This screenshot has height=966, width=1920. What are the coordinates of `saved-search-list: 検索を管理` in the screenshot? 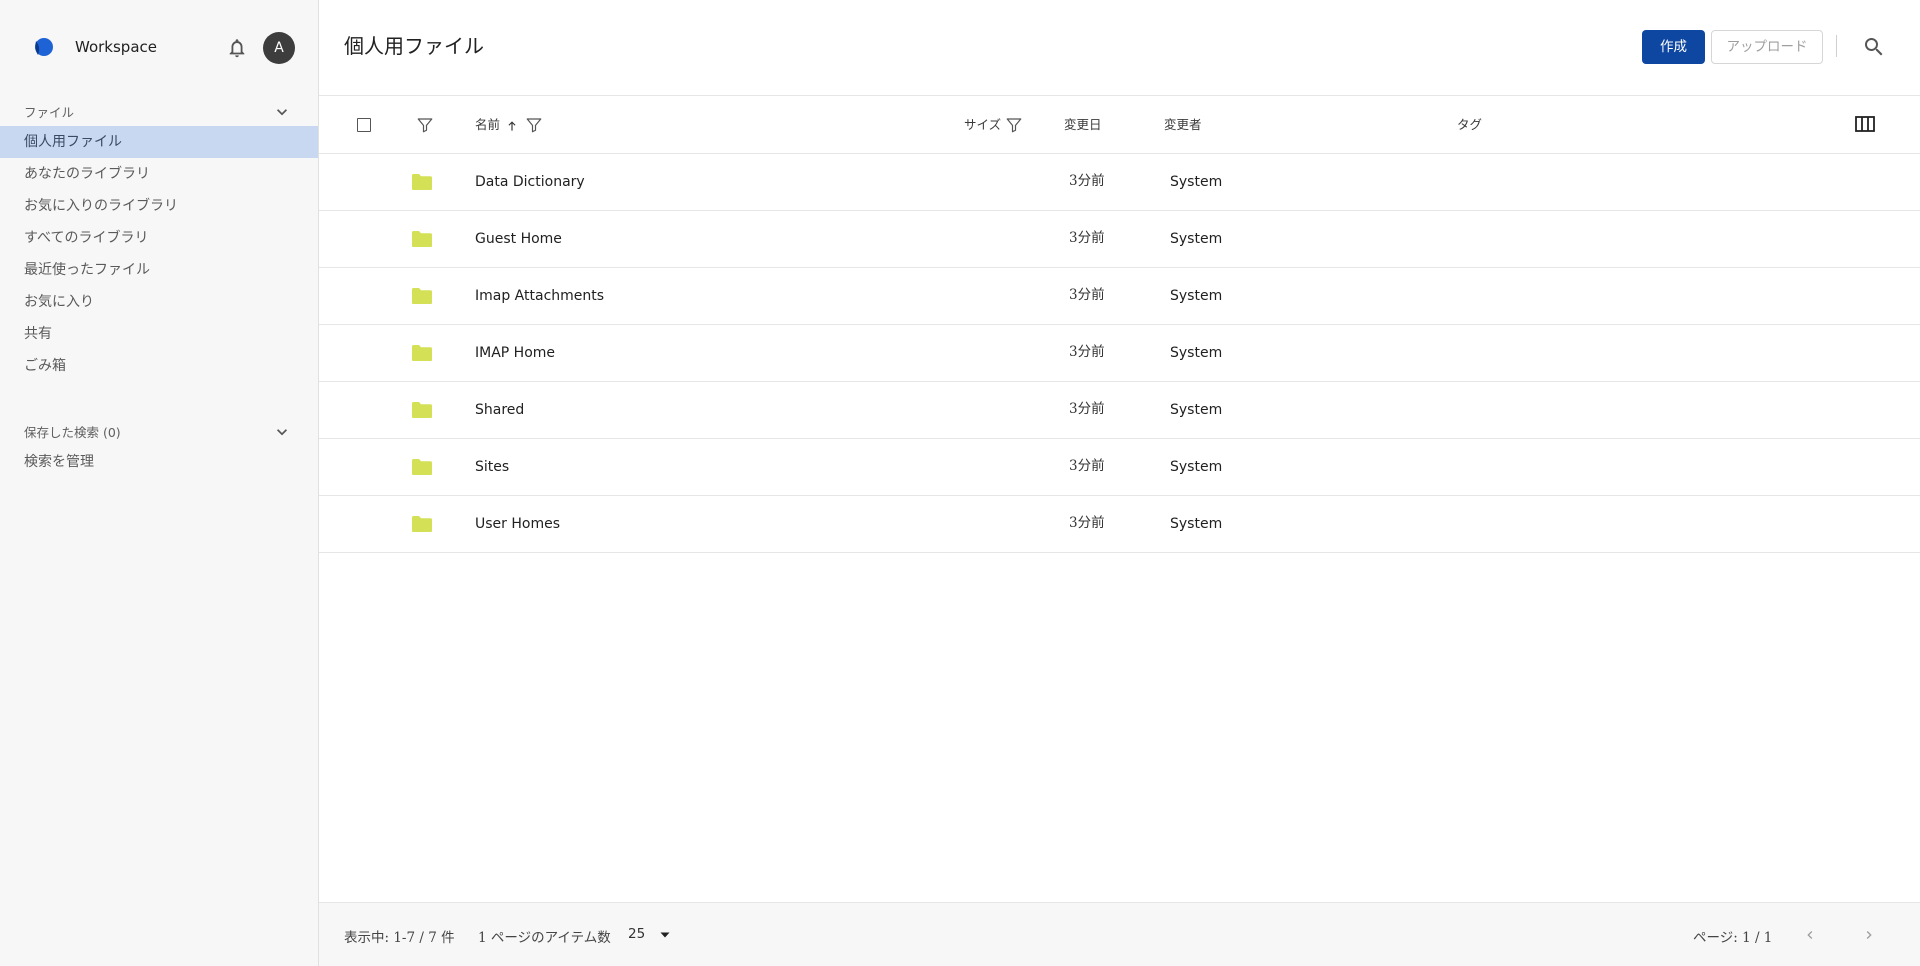 It's located at (159, 462).